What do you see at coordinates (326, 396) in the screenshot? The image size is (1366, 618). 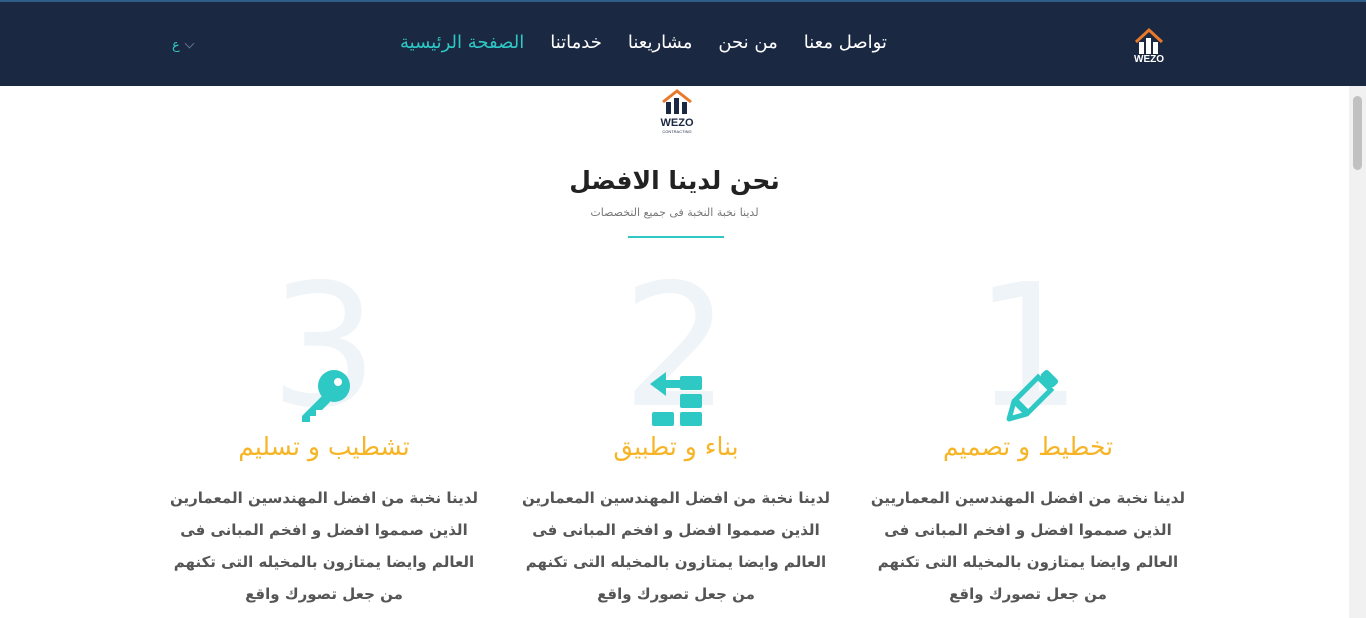 I see `key-icon` at bounding box center [326, 396].